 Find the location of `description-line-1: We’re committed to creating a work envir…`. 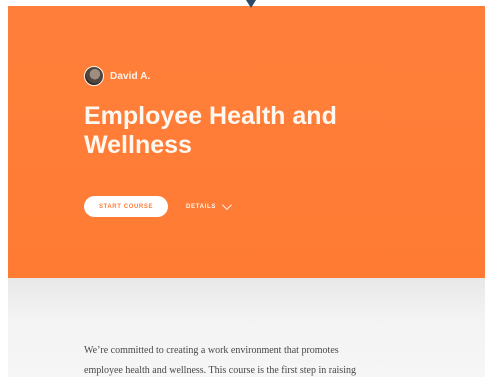

description-line-1: We’re committed to creating a work envir… is located at coordinates (211, 350).